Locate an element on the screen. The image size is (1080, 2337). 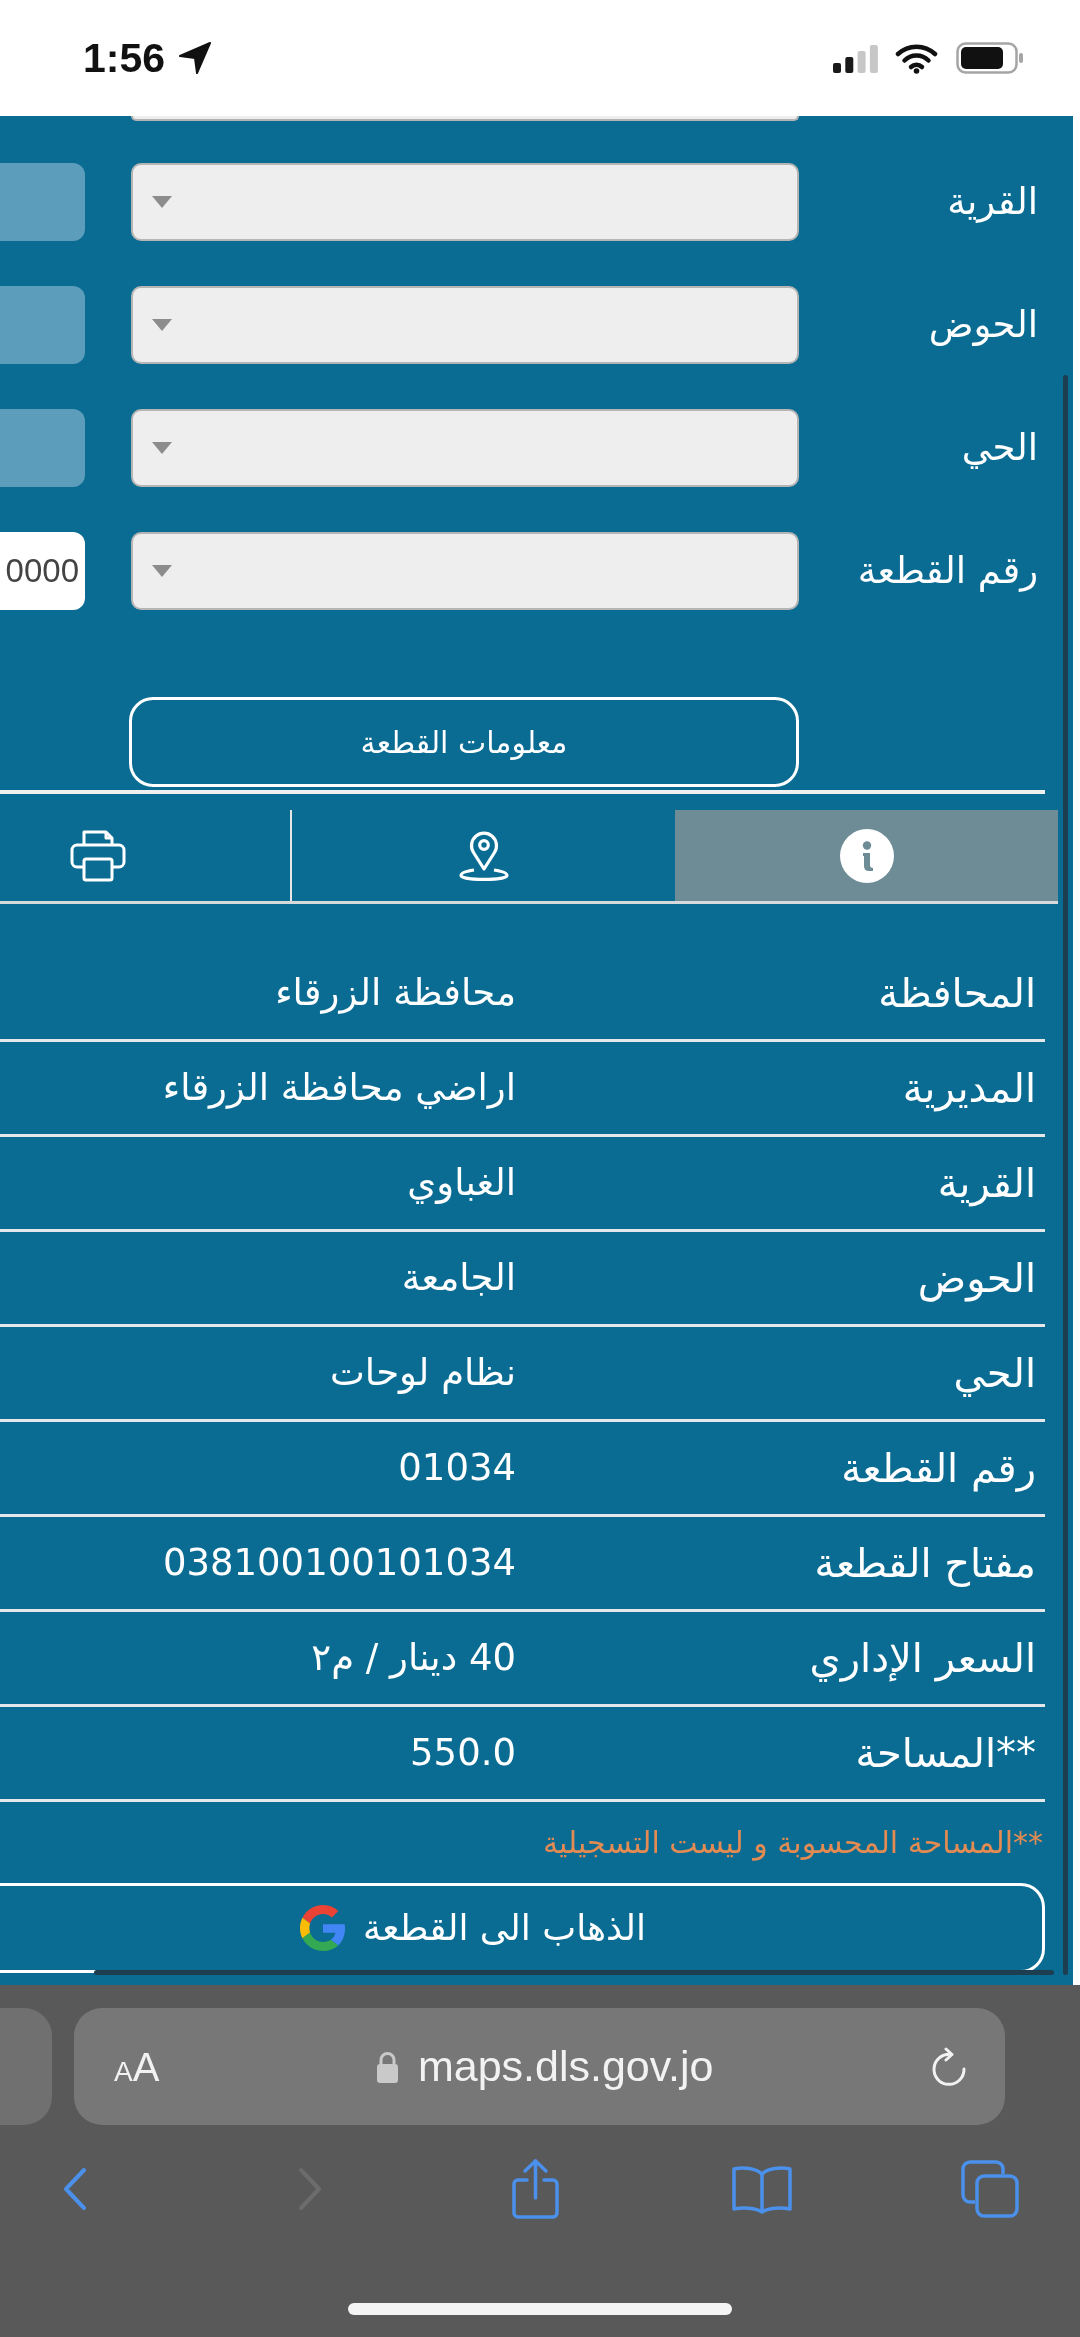
wifi-icon is located at coordinates (916, 58).